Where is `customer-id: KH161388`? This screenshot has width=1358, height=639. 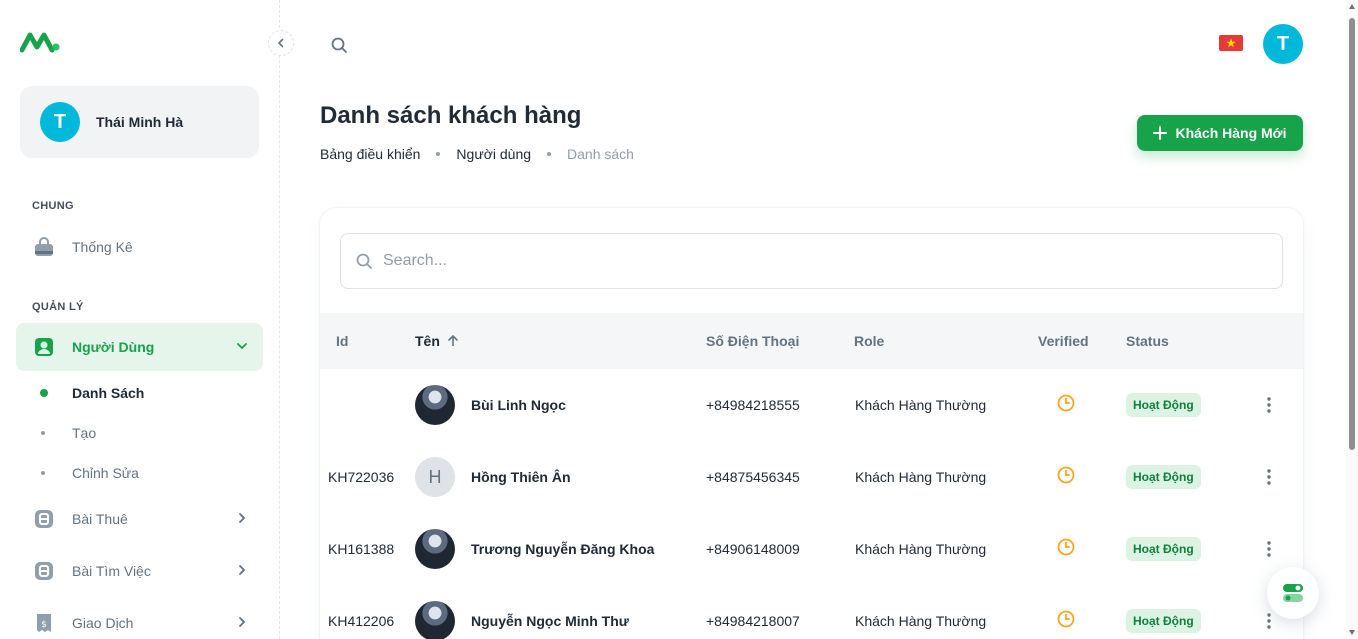
customer-id: KH161388 is located at coordinates (361, 549).